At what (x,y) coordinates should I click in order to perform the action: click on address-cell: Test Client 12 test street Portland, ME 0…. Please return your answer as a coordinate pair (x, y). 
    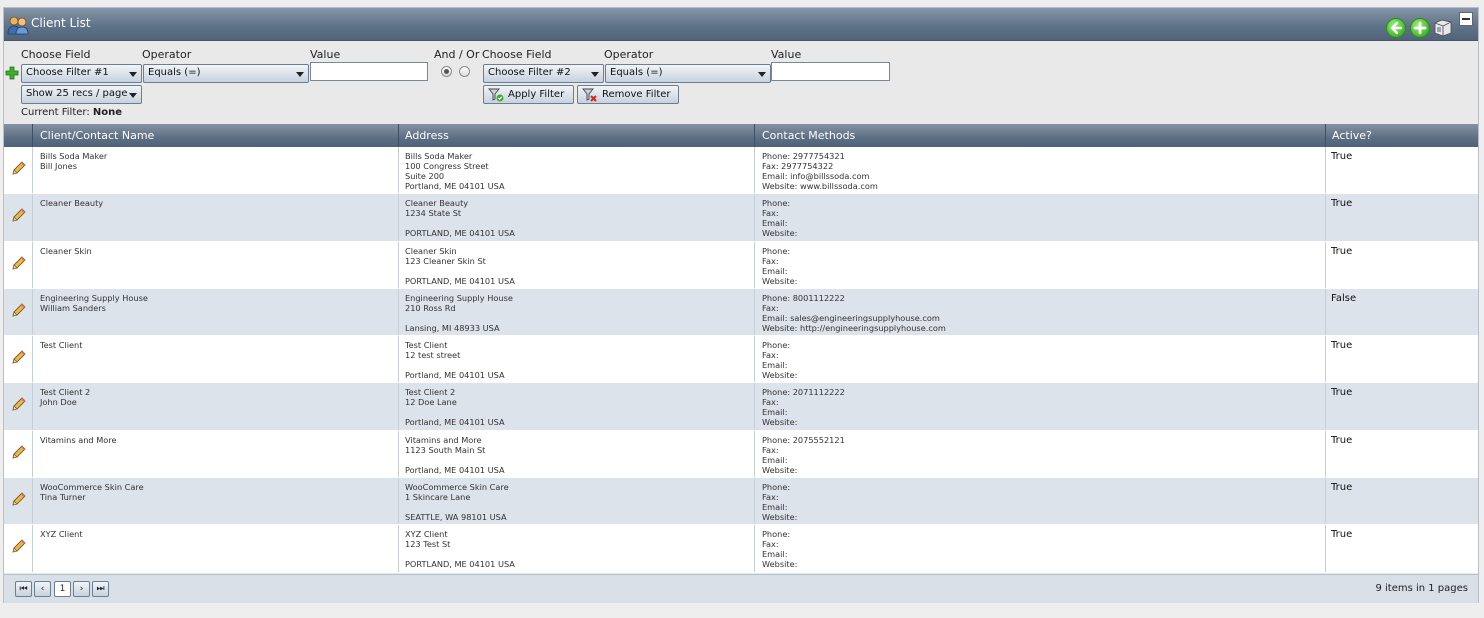
    Looking at the image, I should click on (455, 360).